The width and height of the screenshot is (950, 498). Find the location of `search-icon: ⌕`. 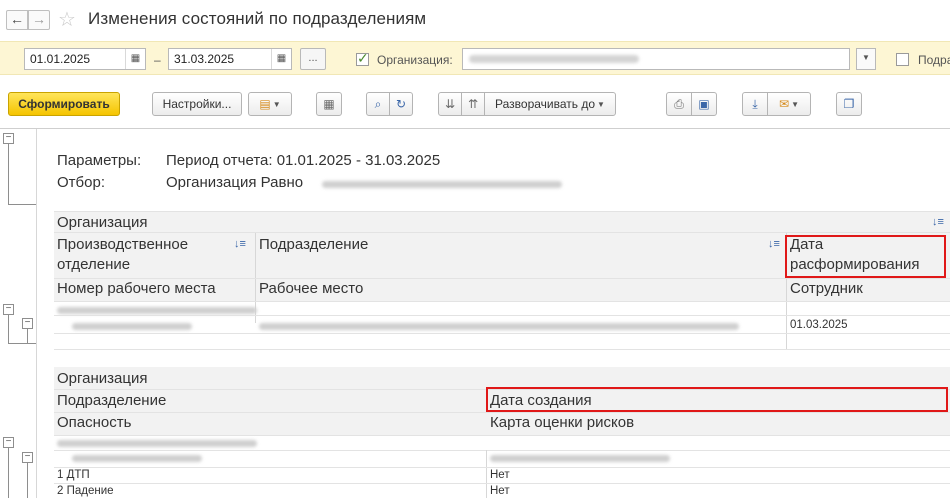

search-icon: ⌕ is located at coordinates (378, 104).